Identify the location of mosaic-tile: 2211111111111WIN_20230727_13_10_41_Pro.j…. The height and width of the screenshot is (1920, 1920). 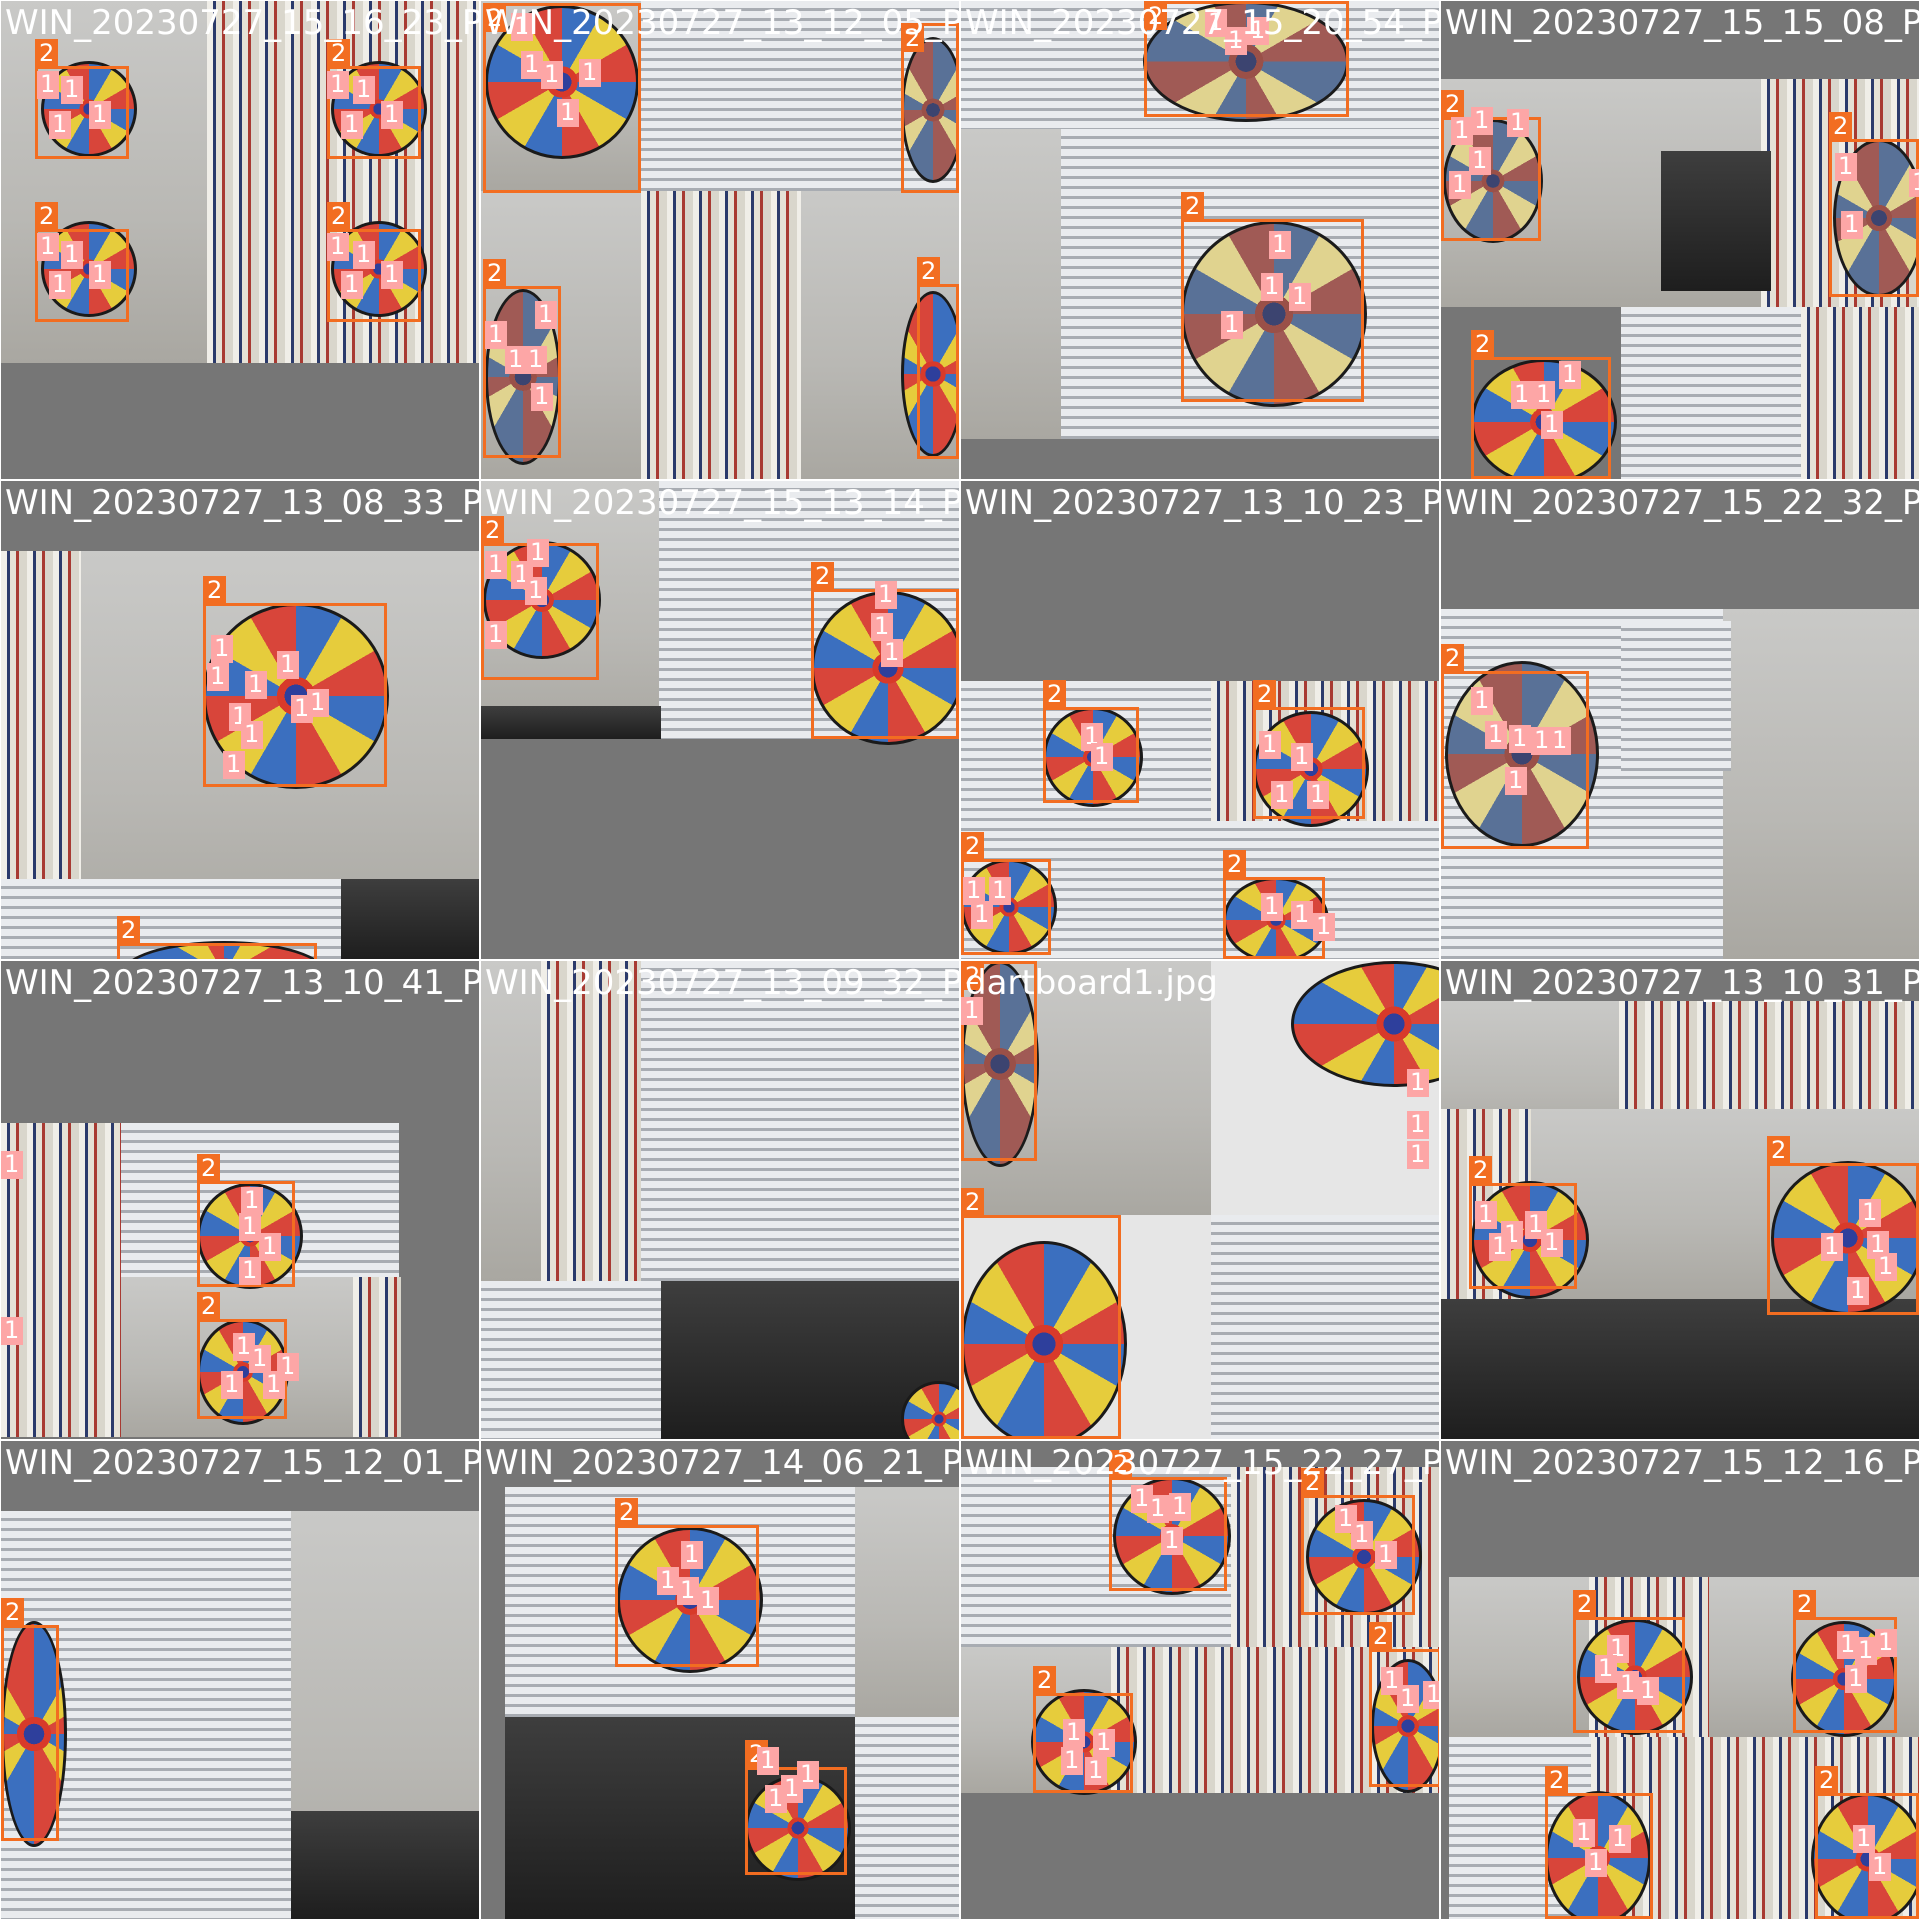
(240, 1200).